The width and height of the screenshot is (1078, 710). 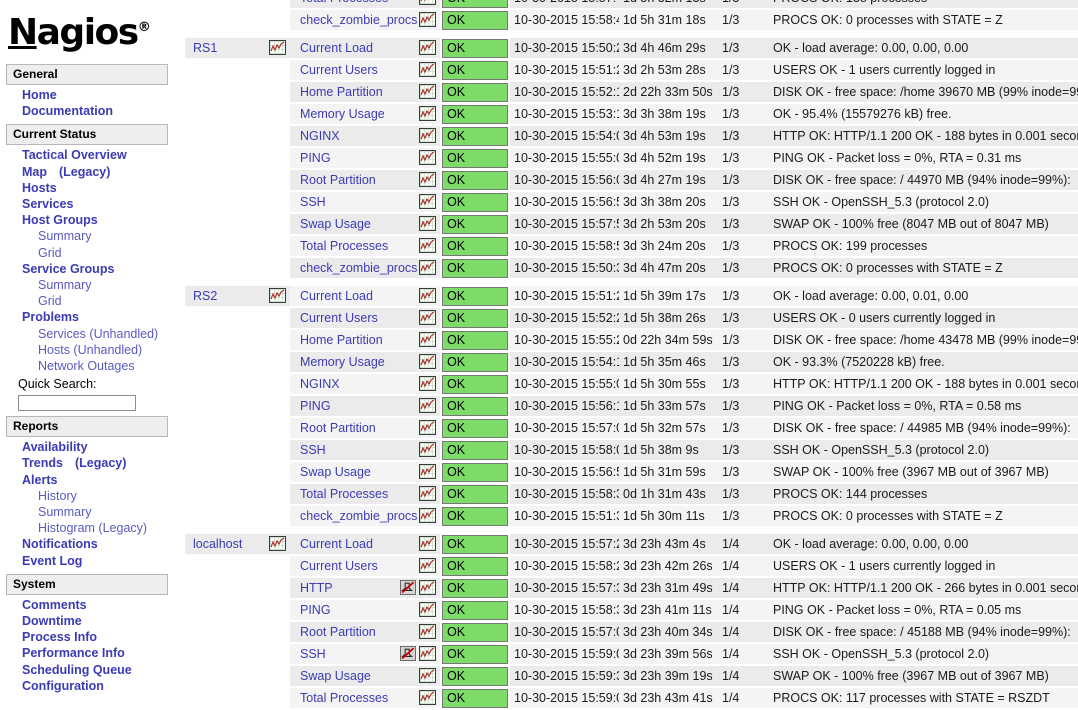 What do you see at coordinates (237, 47) in the screenshot?
I see `host-entry: RS1` at bounding box center [237, 47].